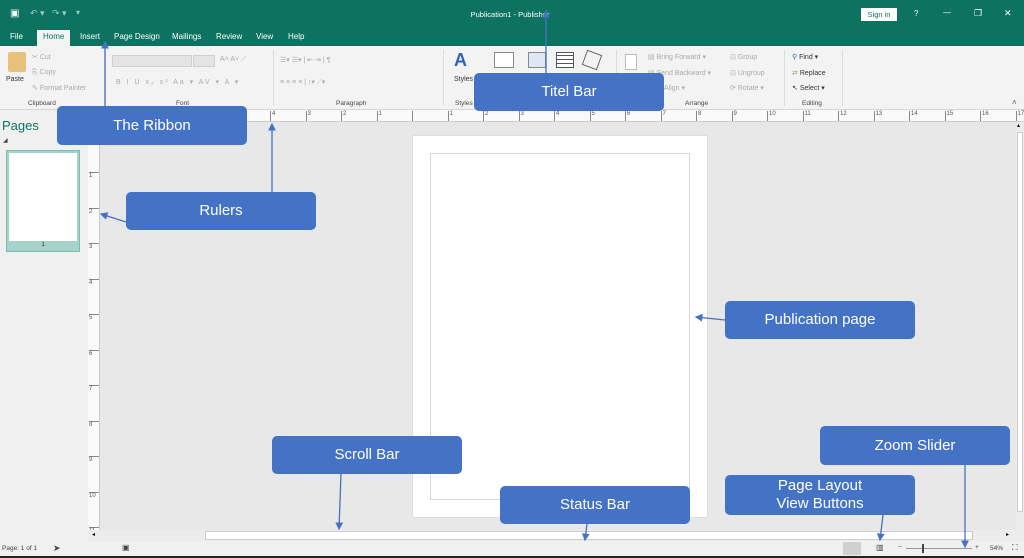  What do you see at coordinates (113, 217) in the screenshot?
I see `rulers-arrow-vertical` at bounding box center [113, 217].